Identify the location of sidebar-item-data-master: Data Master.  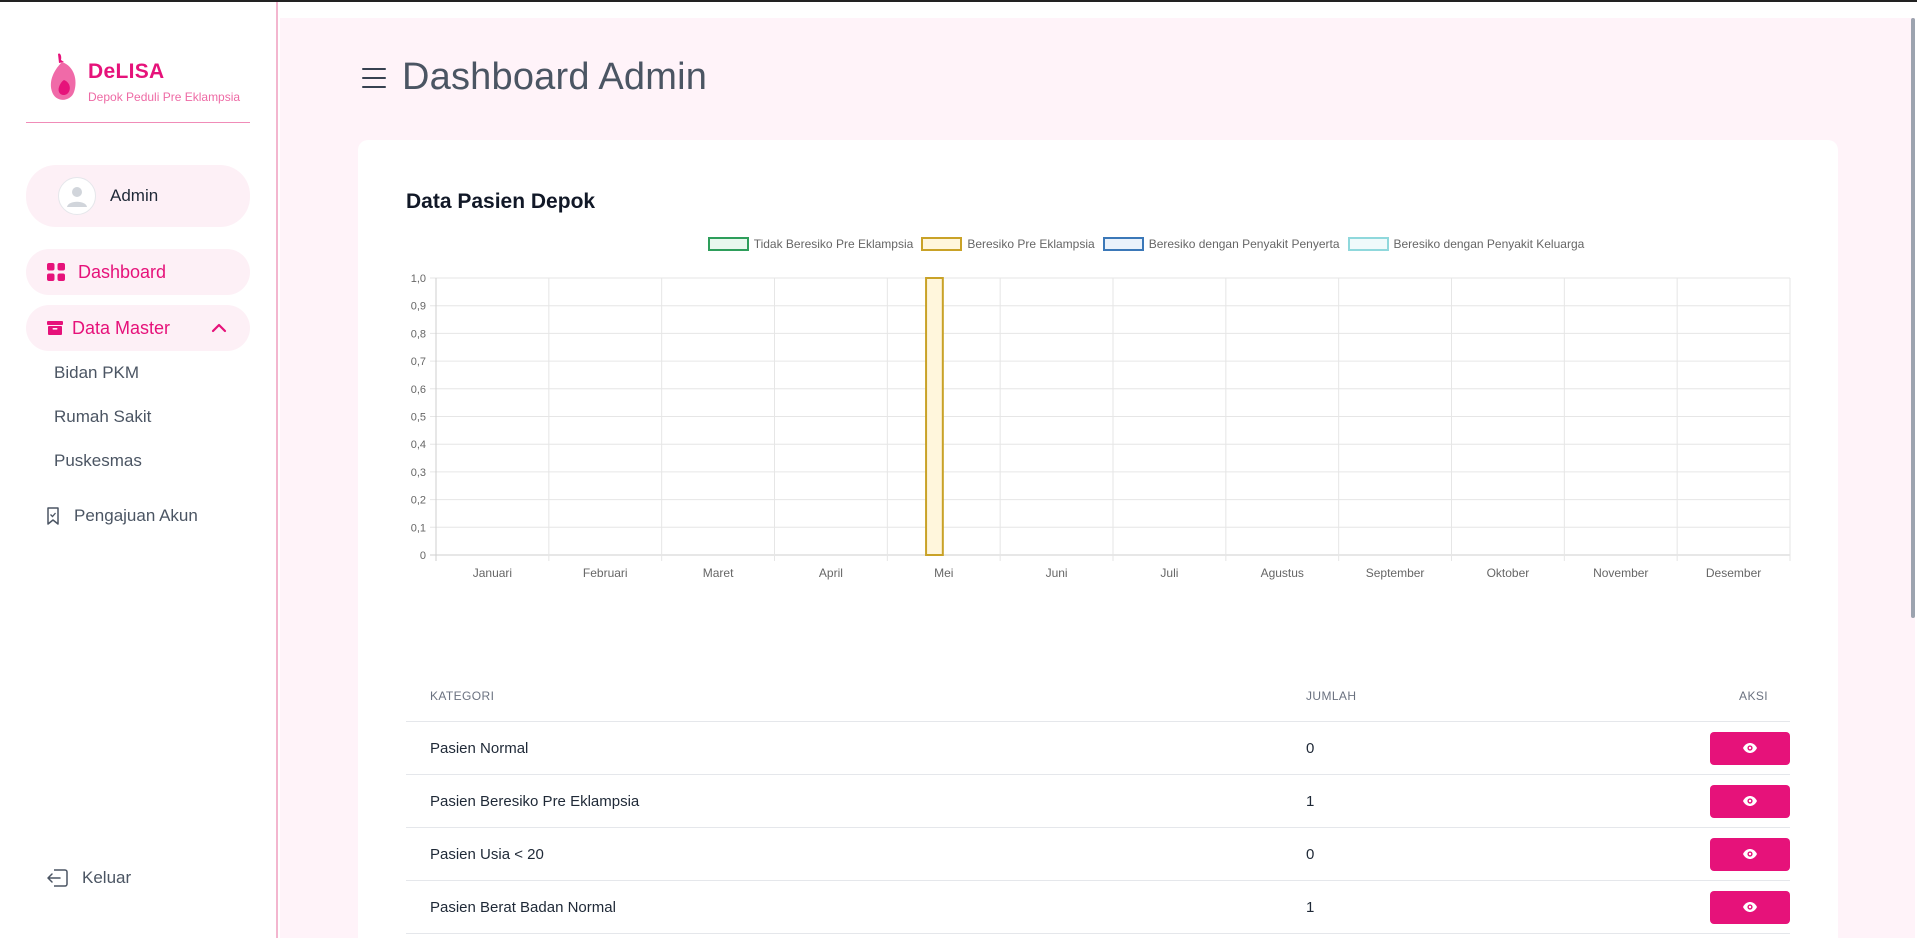
(138, 328).